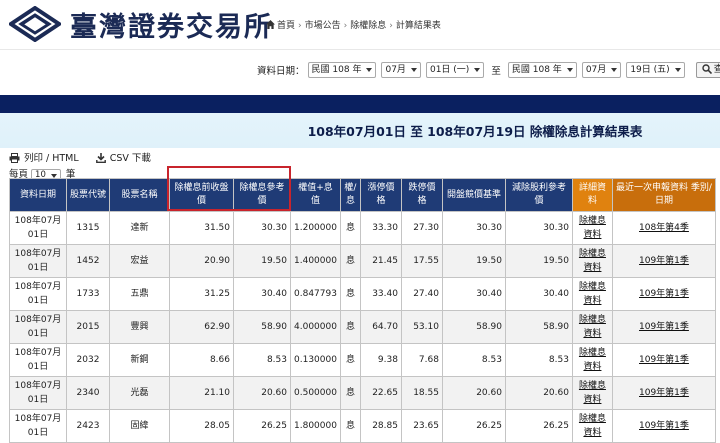  I want to click on cell-down: 18.55, so click(421, 393).